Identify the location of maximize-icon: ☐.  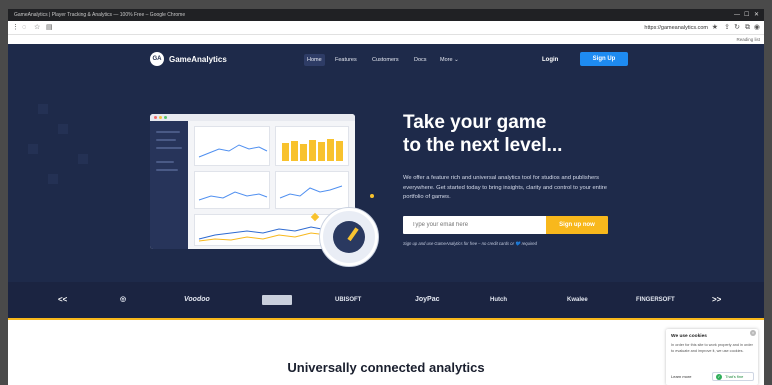
(746, 15).